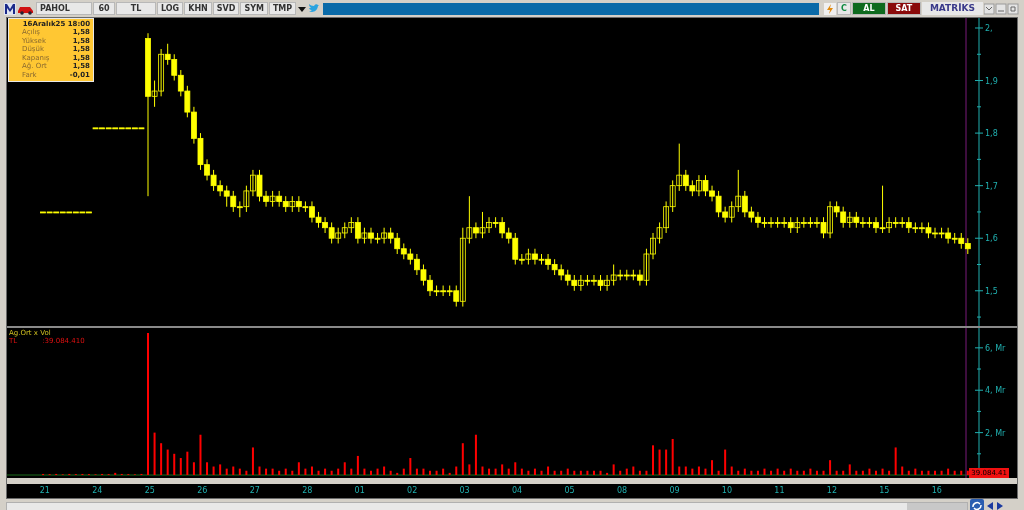 Image resolution: width=1024 pixels, height=510 pixels. I want to click on axis-label: 1,8, so click(991, 134).